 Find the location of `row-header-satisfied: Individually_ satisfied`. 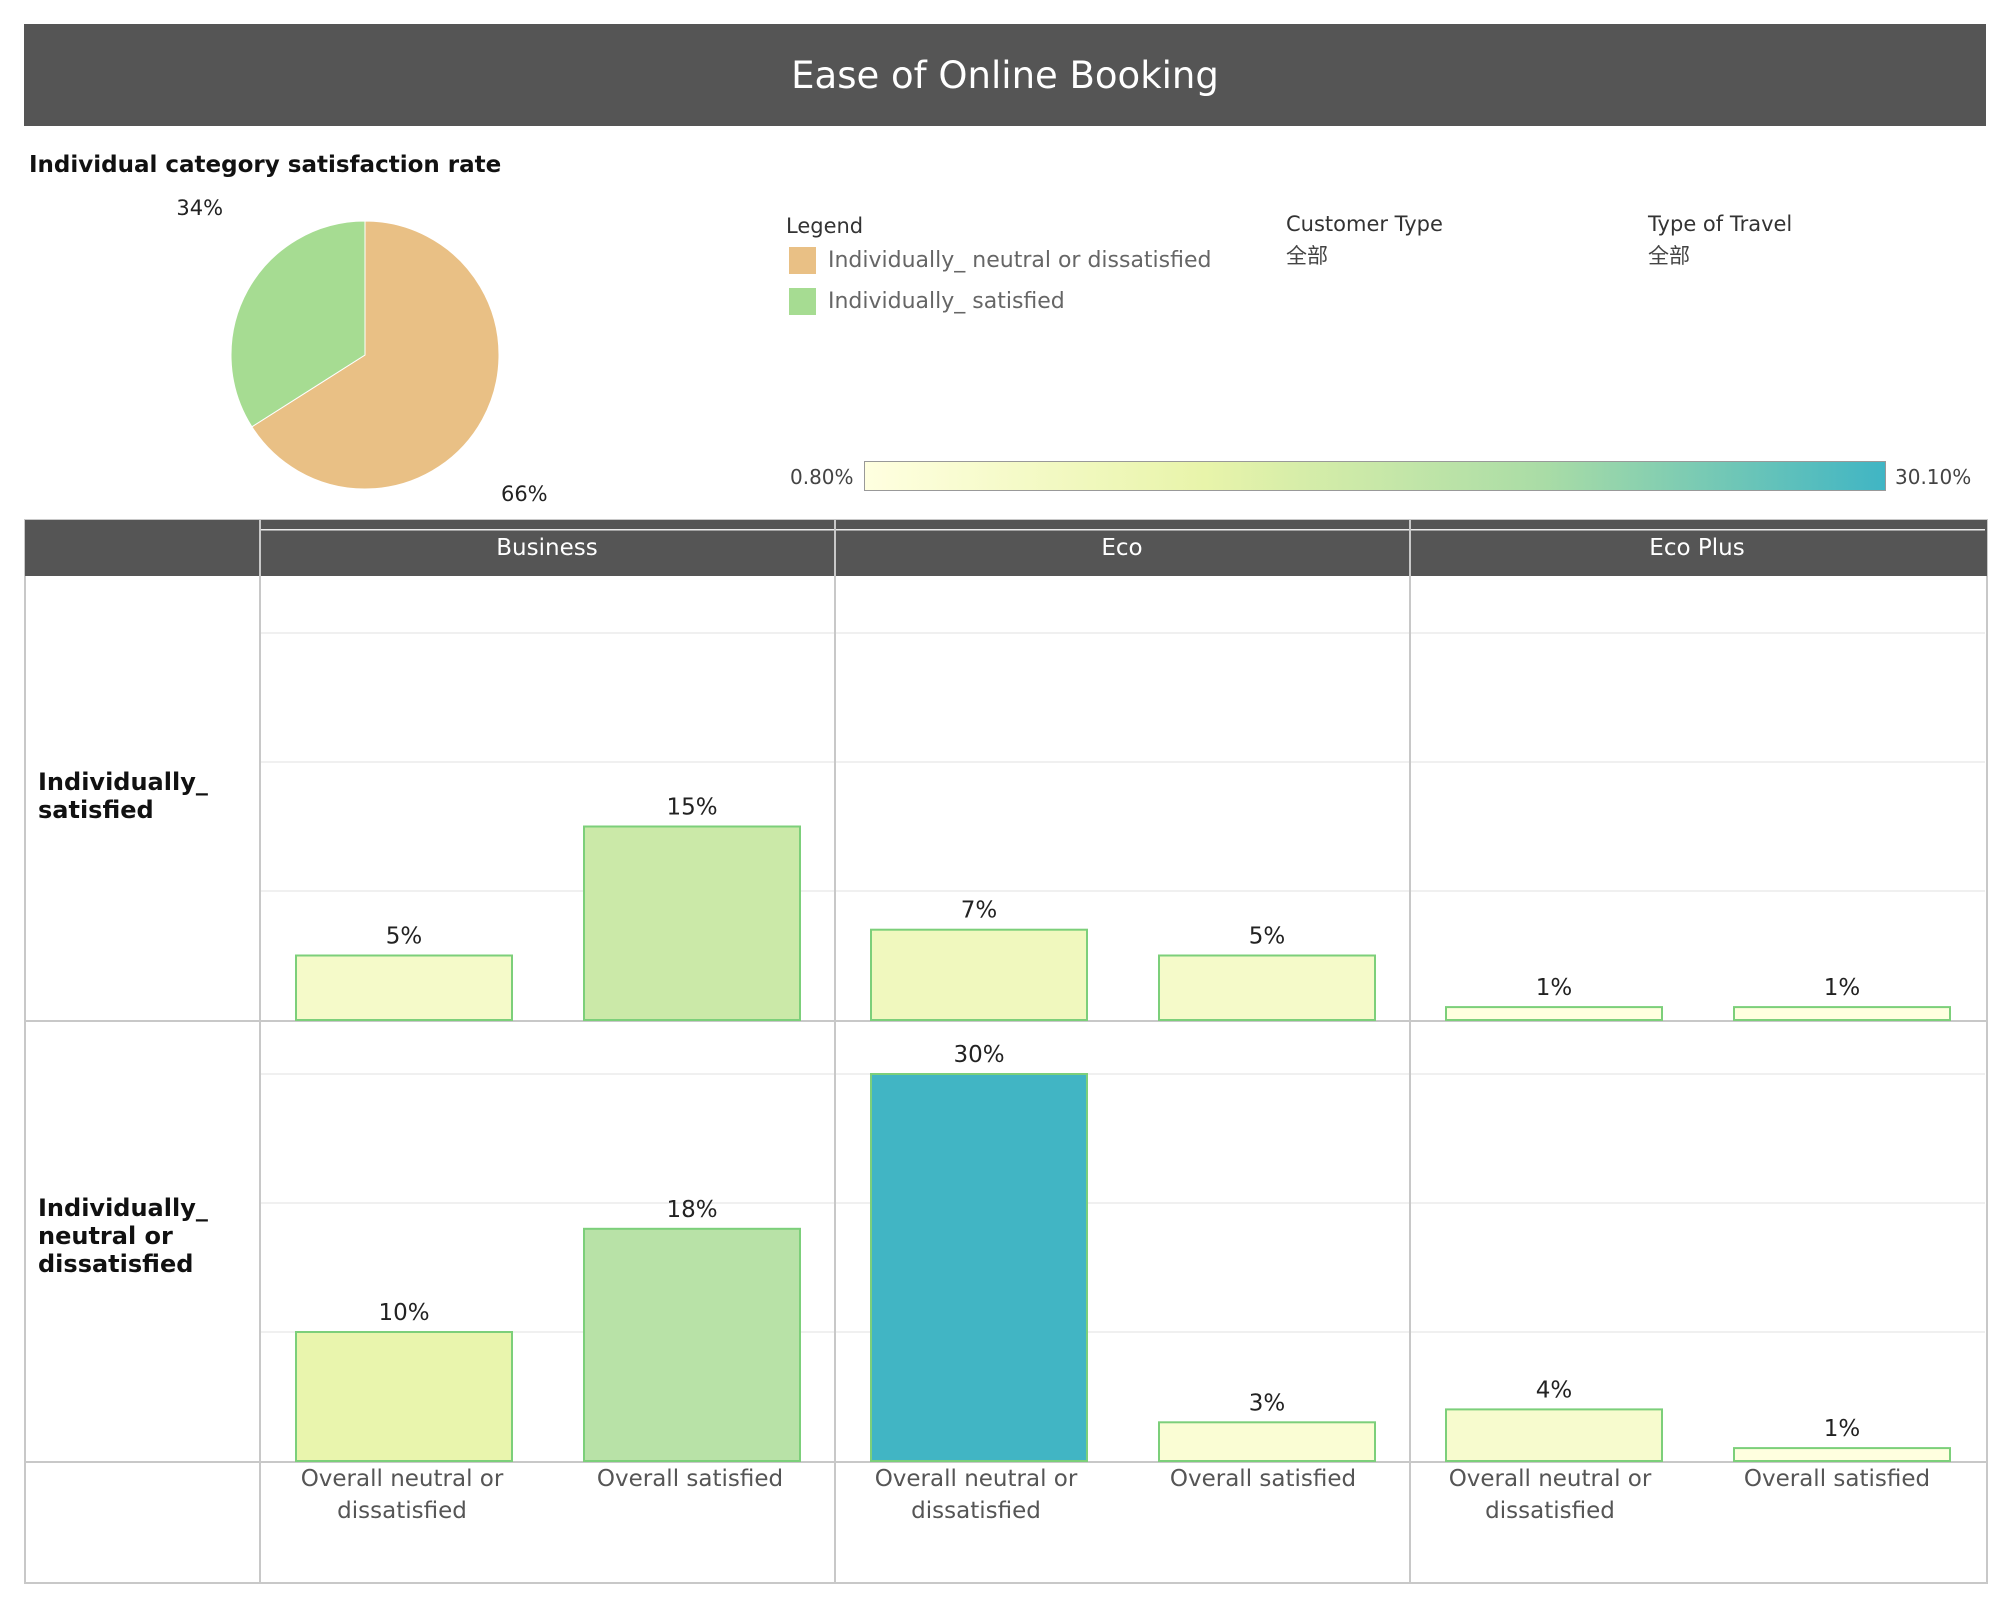

row-header-satisfied: Individually_ satisfied is located at coordinates (148, 796).